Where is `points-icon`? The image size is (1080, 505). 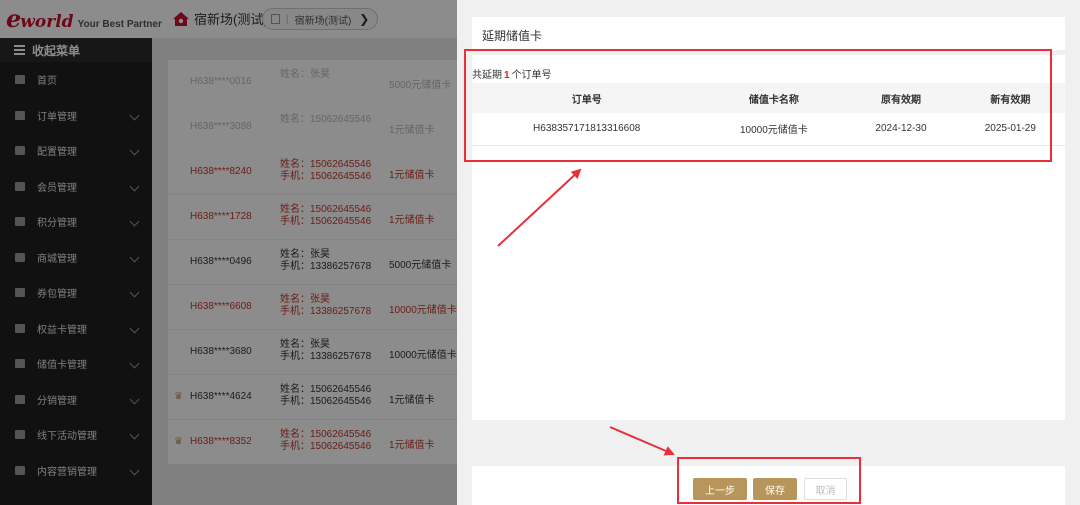 points-icon is located at coordinates (20, 222).